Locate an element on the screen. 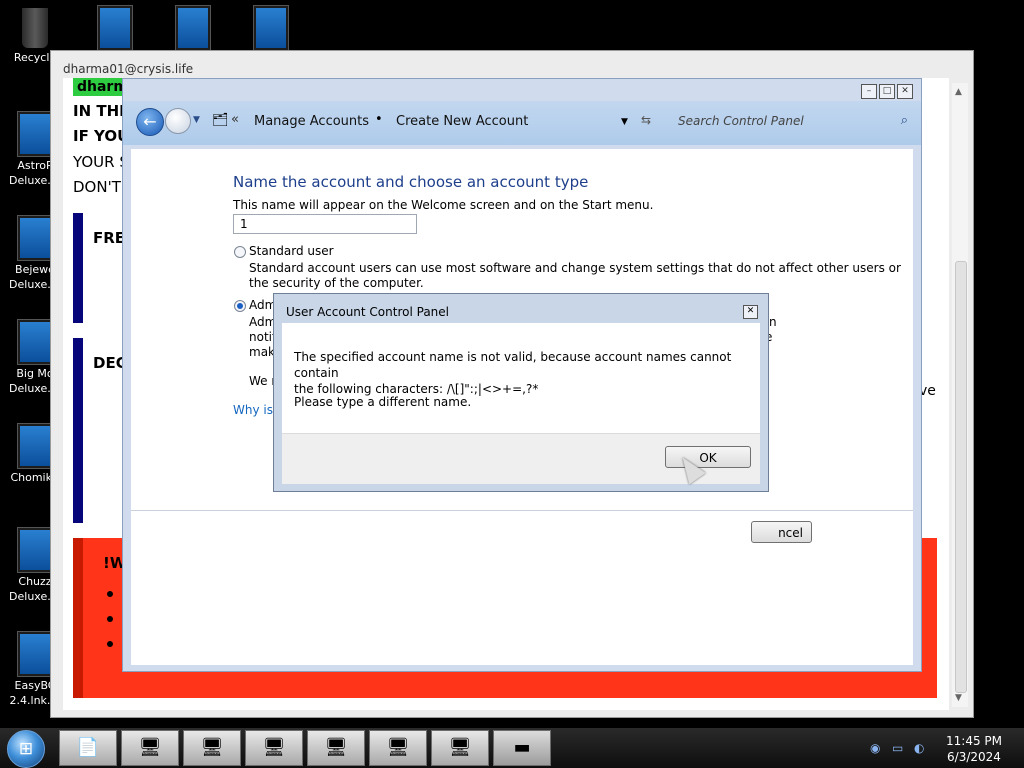 This screenshot has width=1024, height=768. ransom-line: YOUR S is located at coordinates (101, 162).